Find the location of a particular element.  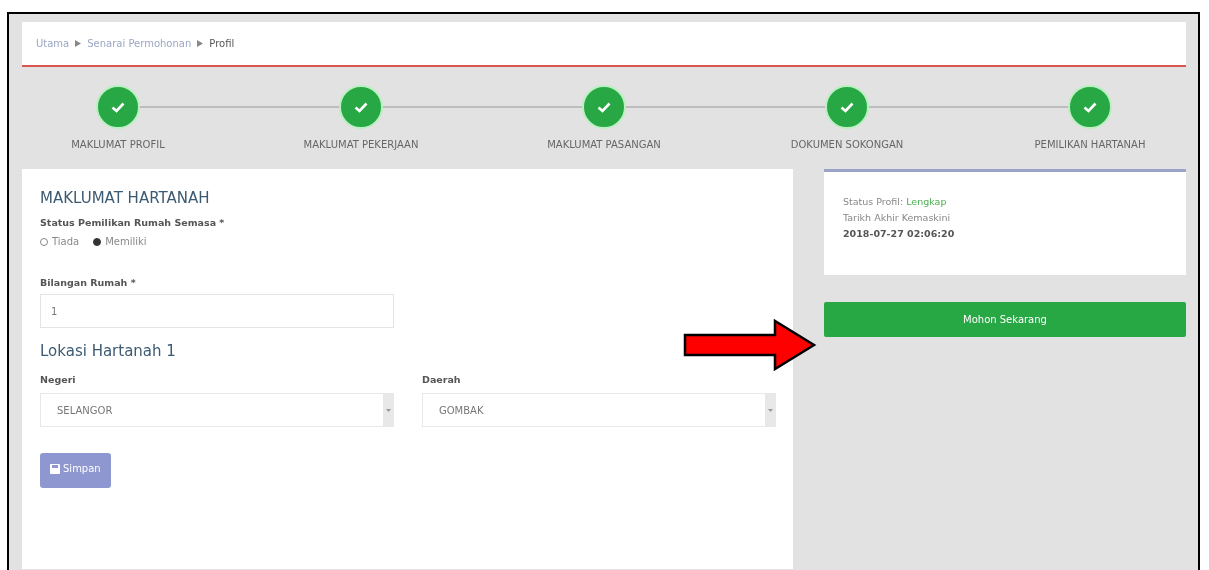

step-label: MAKLUMAT PEKERJAAN is located at coordinates (361, 144).